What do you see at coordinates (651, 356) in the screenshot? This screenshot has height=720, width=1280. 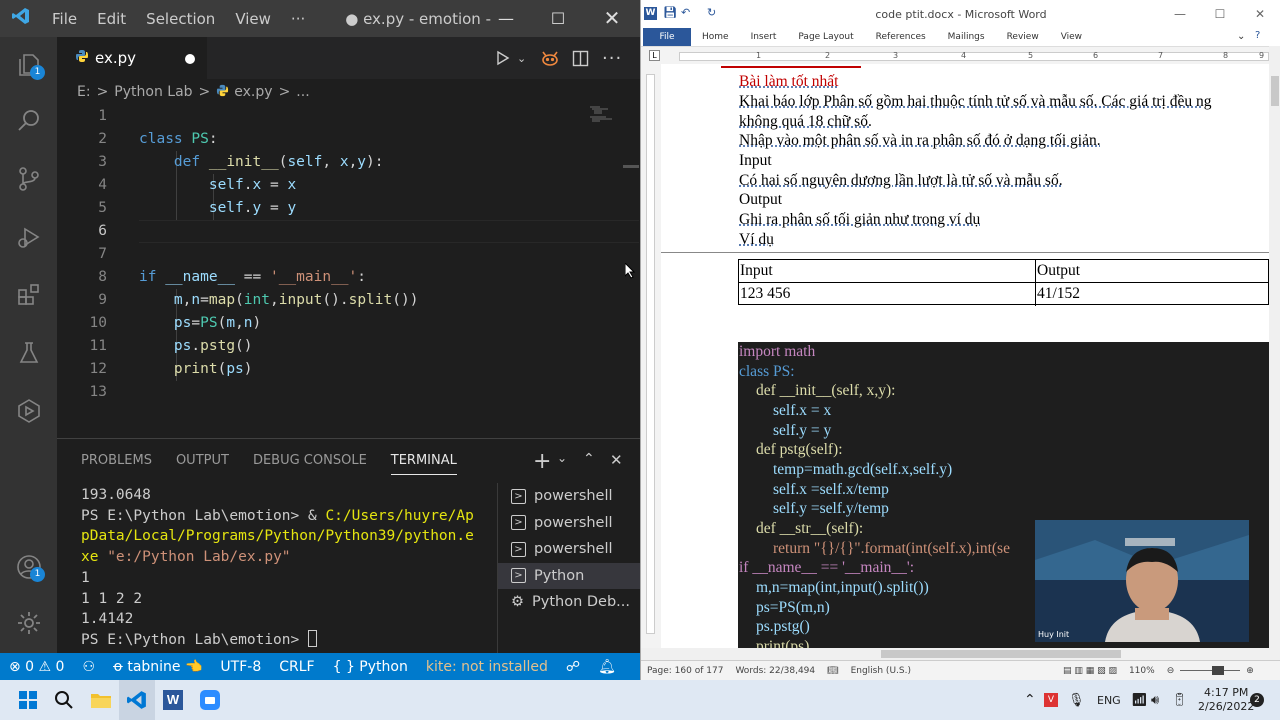 I see `vertical-ruler` at bounding box center [651, 356].